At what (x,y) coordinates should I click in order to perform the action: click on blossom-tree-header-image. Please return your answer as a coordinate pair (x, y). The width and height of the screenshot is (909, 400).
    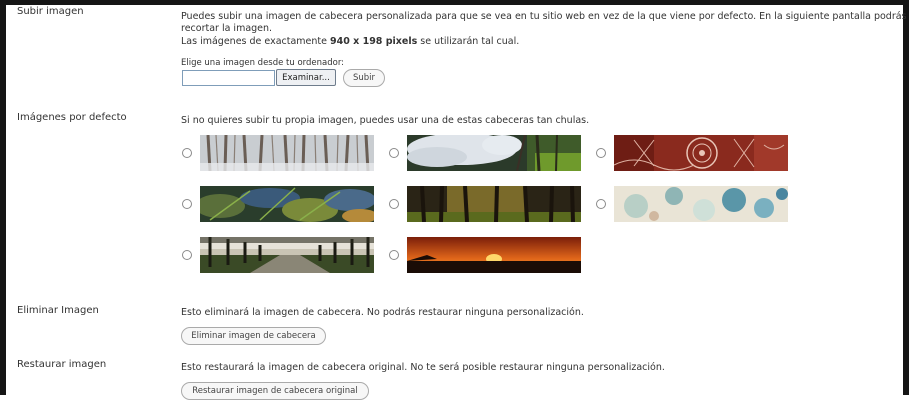
    Looking at the image, I should click on (494, 153).